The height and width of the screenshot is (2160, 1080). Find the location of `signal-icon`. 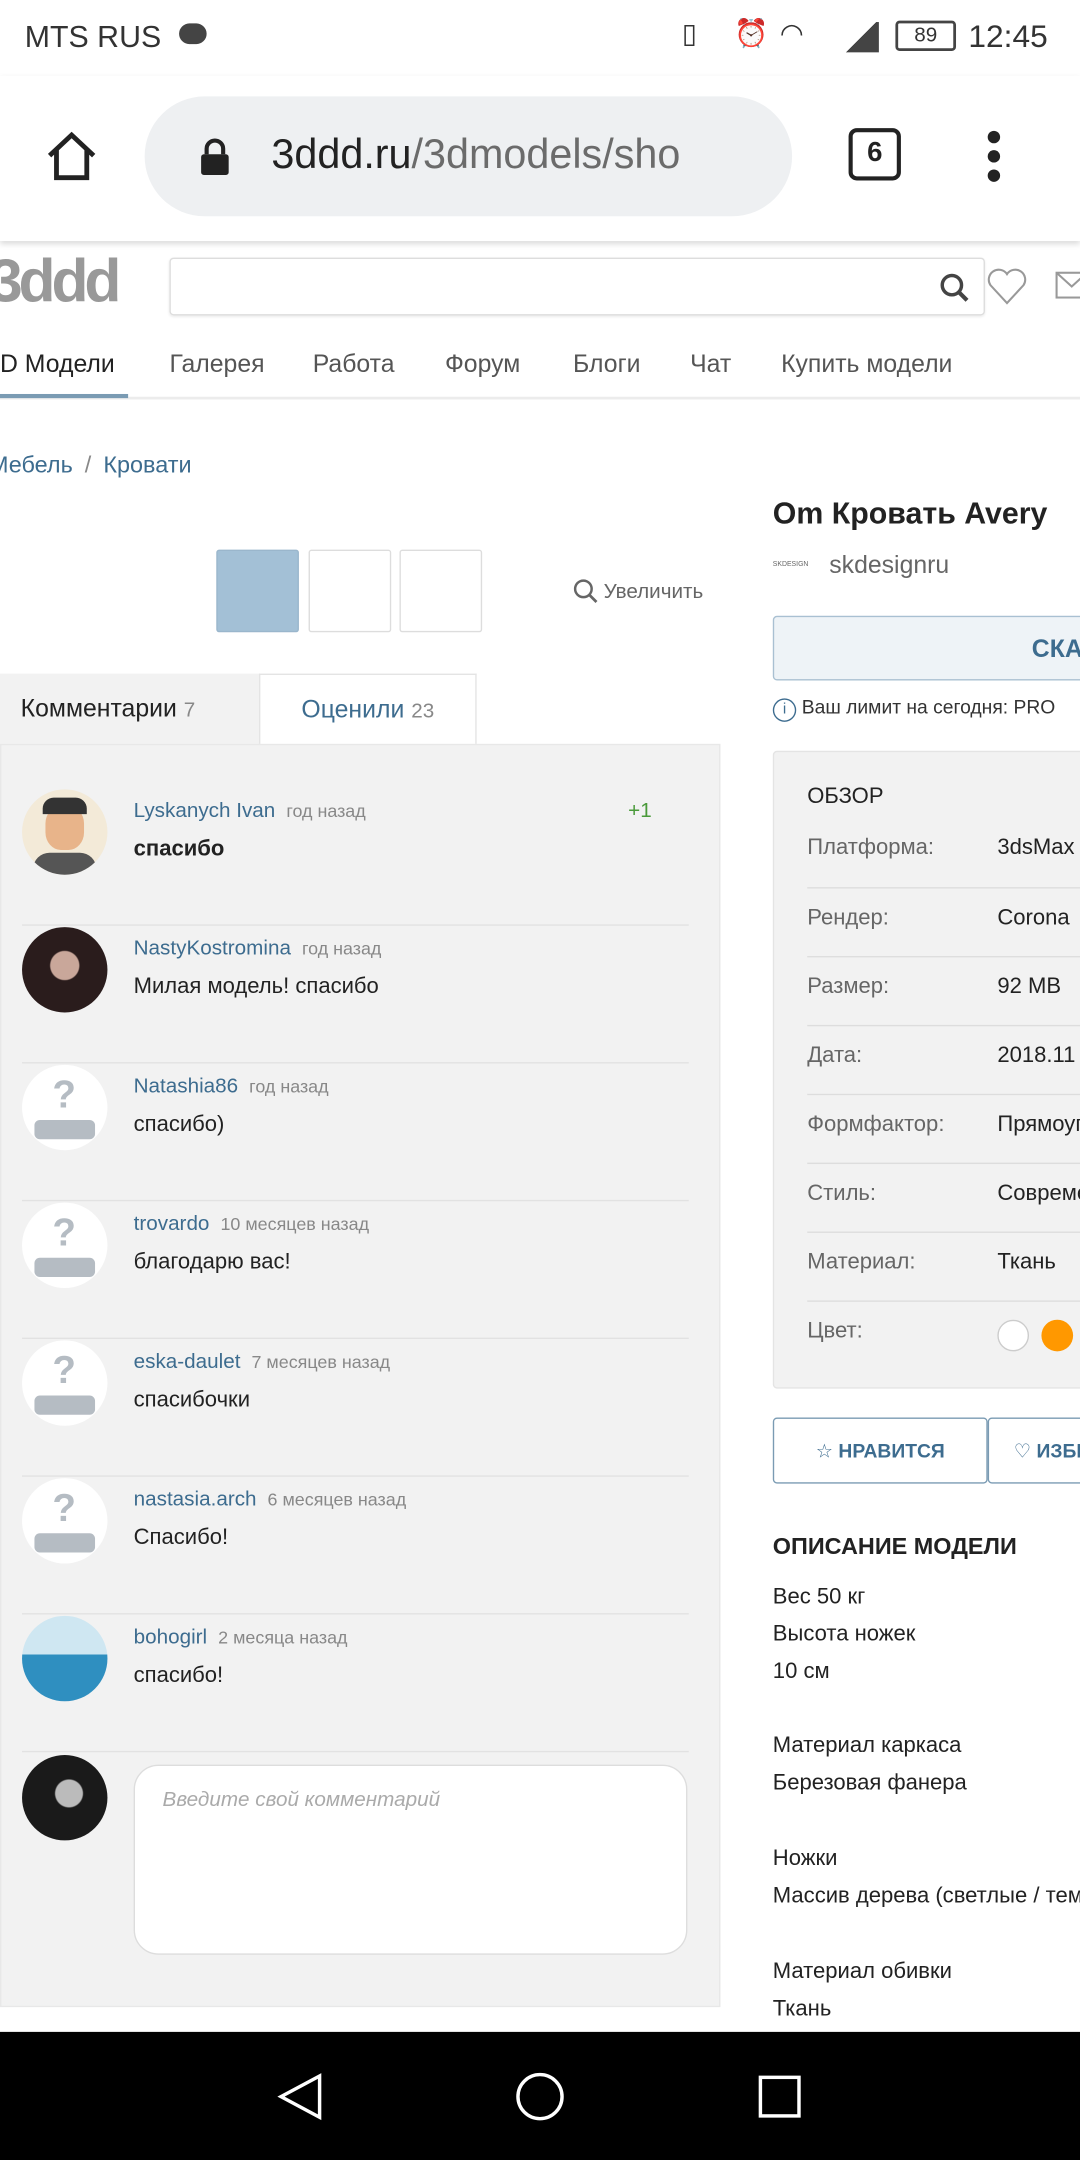

signal-icon is located at coordinates (861, 37).